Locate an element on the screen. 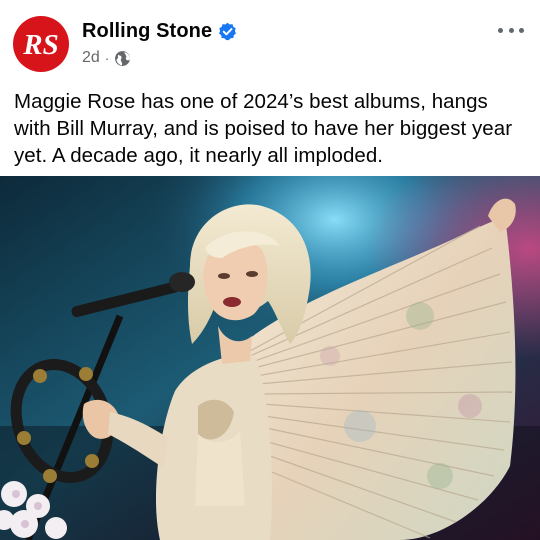 Image resolution: width=540 pixels, height=540 pixels. post-meta: 2d · is located at coordinates (106, 58).